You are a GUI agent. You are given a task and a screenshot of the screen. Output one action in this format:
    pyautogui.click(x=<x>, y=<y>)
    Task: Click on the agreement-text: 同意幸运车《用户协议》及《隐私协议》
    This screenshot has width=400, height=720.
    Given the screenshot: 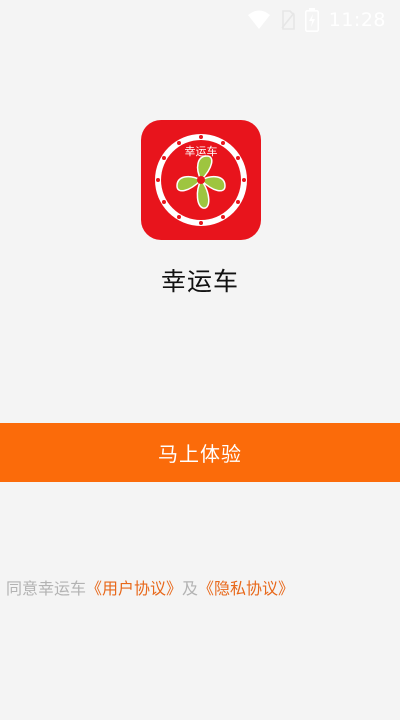 What is the action you would take?
    pyautogui.click(x=150, y=587)
    